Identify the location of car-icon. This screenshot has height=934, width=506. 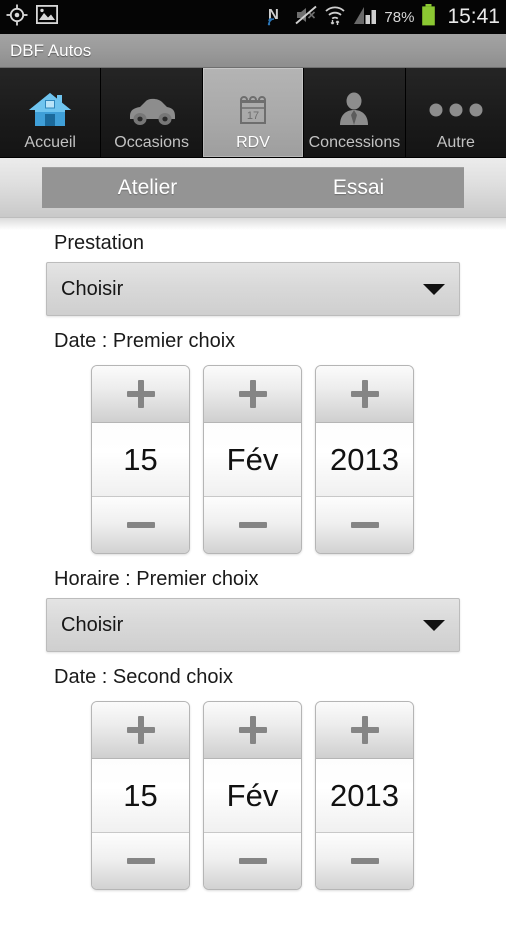
(152, 110).